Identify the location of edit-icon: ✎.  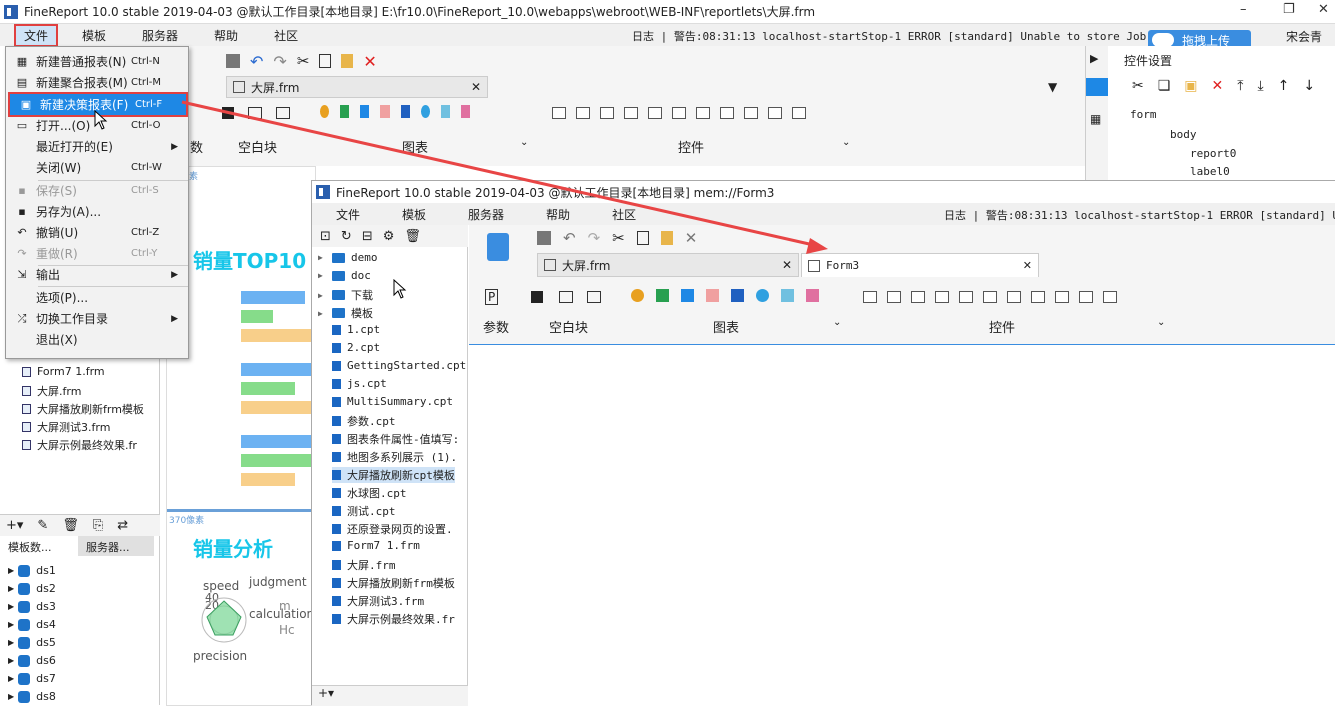
(42, 525).